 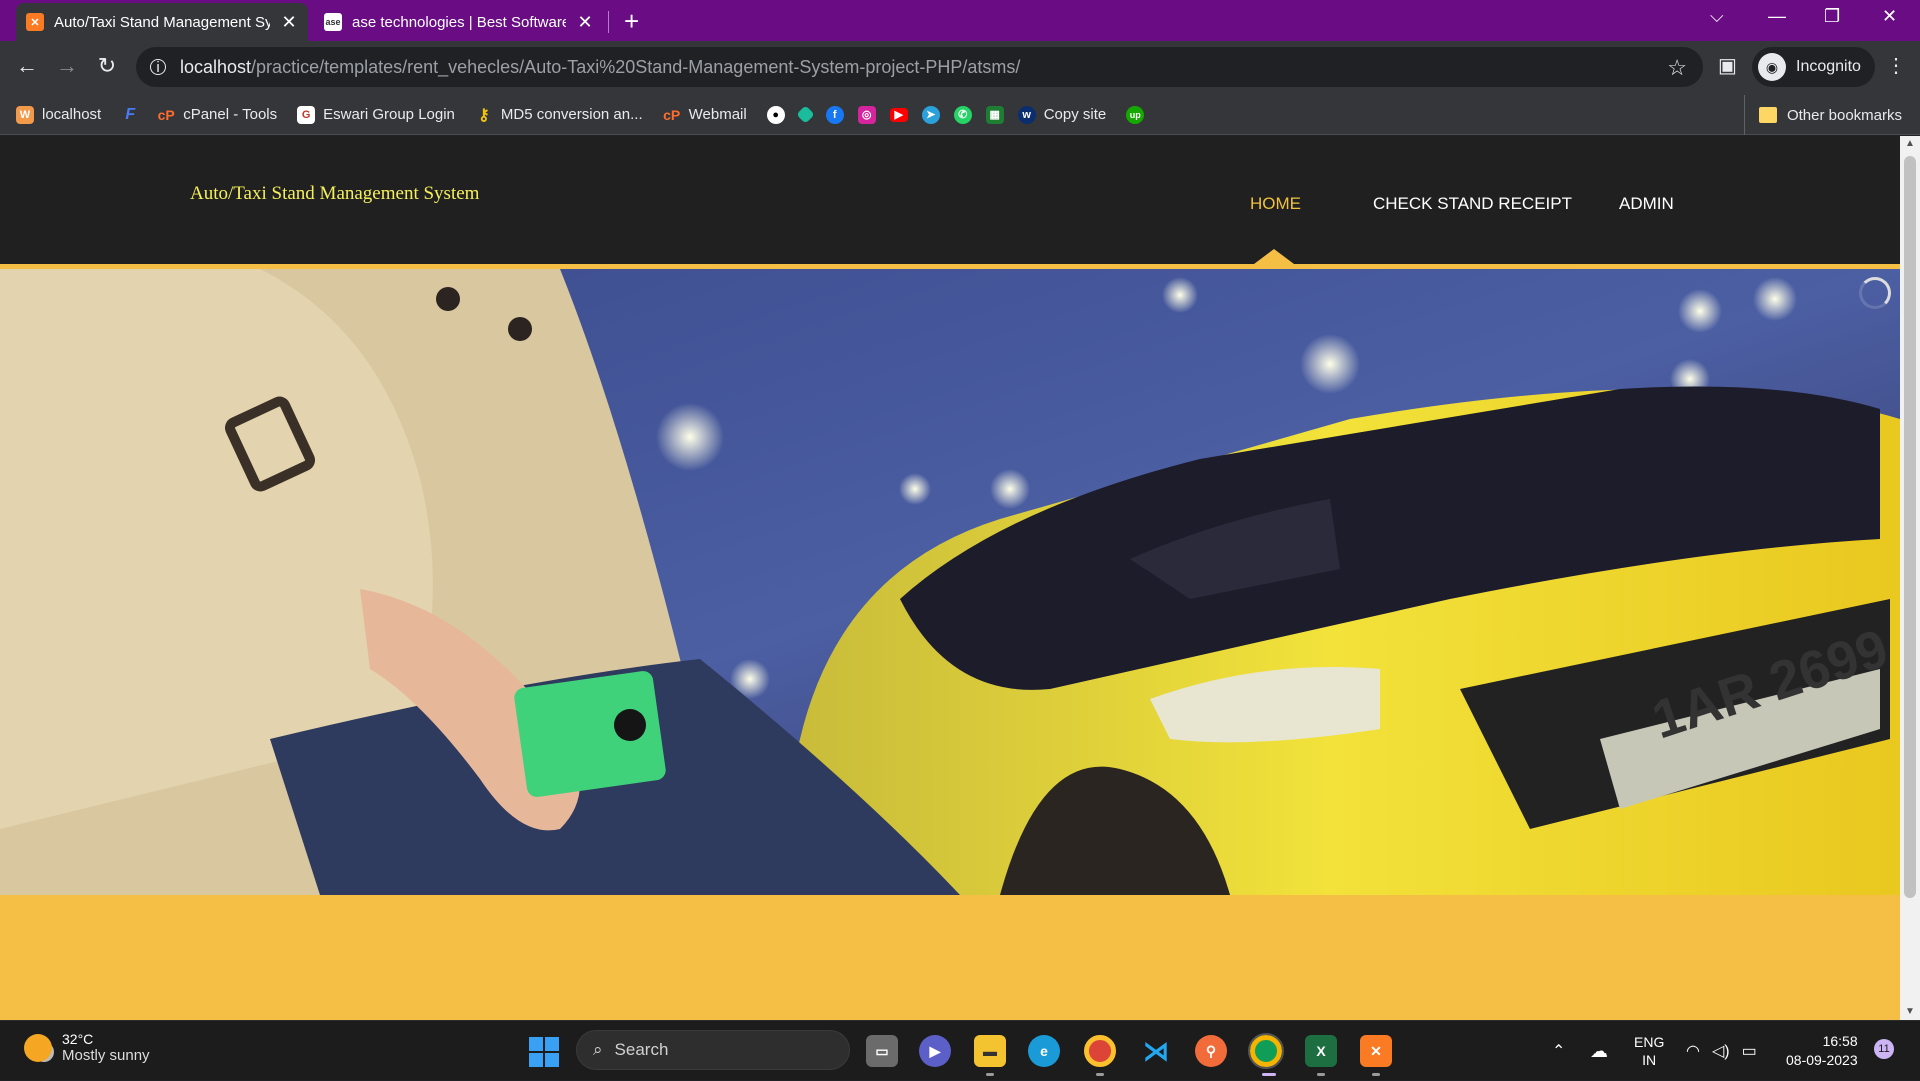 What do you see at coordinates (834, 114) in the screenshot?
I see `bookmark-facebook: f` at bounding box center [834, 114].